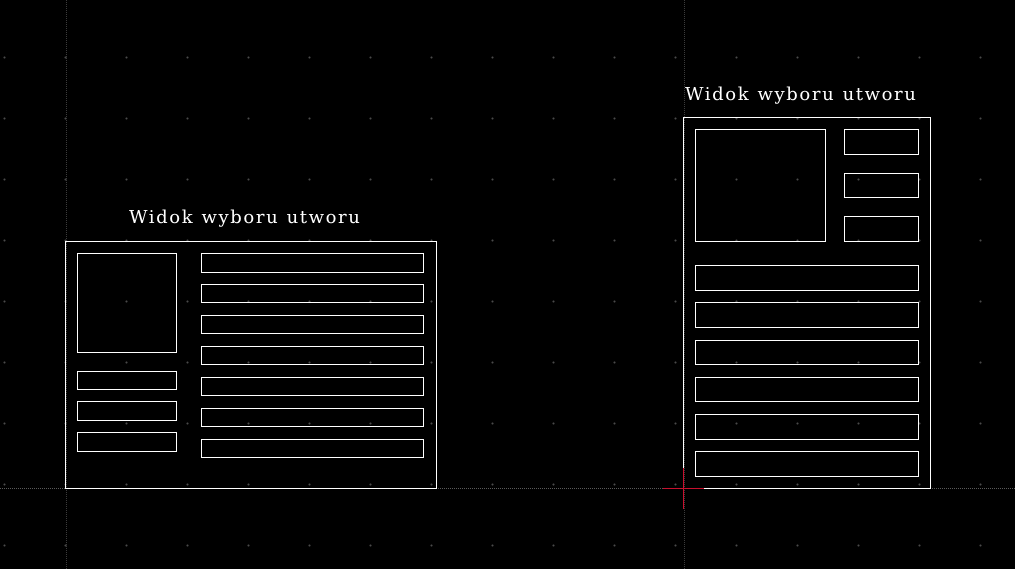 The width and height of the screenshot is (1015, 569). What do you see at coordinates (127, 303) in the screenshot?
I see `left-album-art-placeholder` at bounding box center [127, 303].